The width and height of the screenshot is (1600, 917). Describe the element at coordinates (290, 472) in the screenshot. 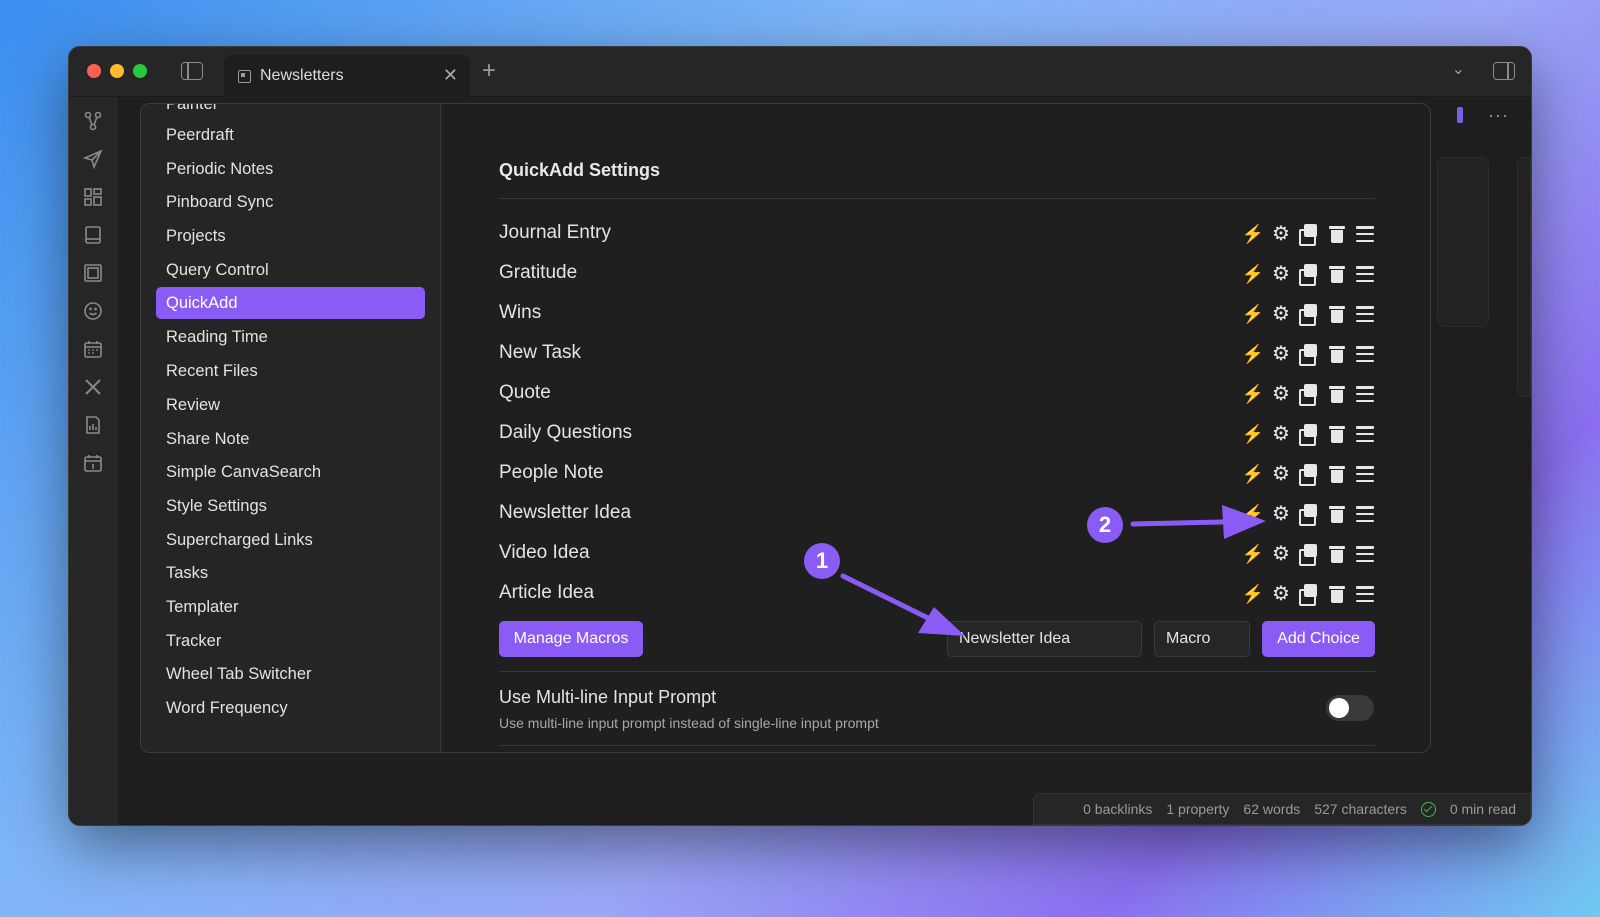

I see `sidebar-item-simple-canvasearch: Simple CanvaSearch` at that location.